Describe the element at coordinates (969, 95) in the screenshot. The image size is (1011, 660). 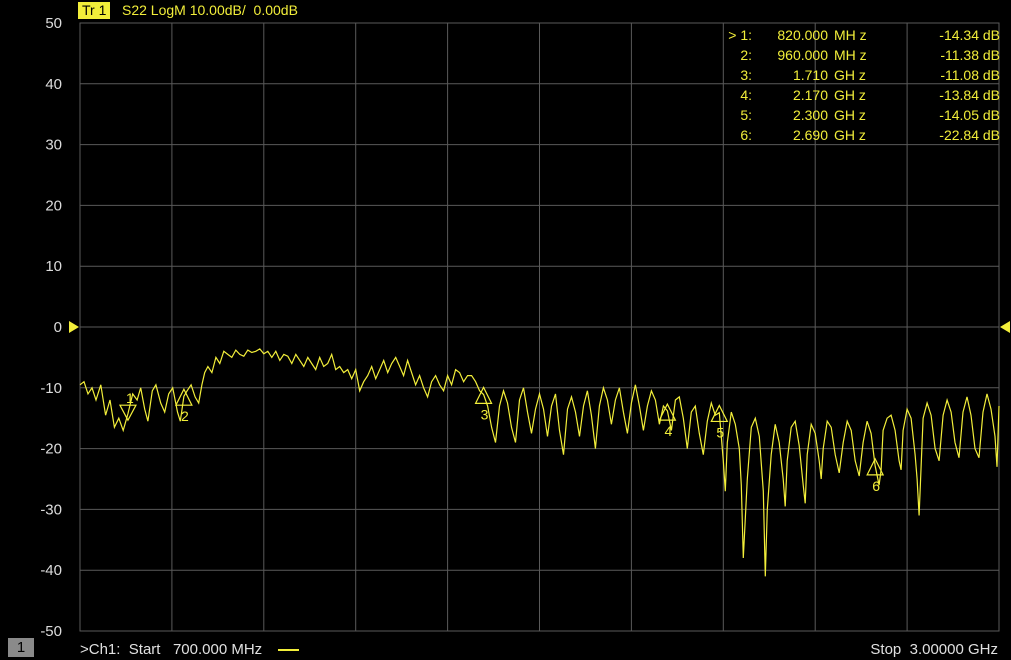
I see `marker-value: -13.84 dB` at that location.